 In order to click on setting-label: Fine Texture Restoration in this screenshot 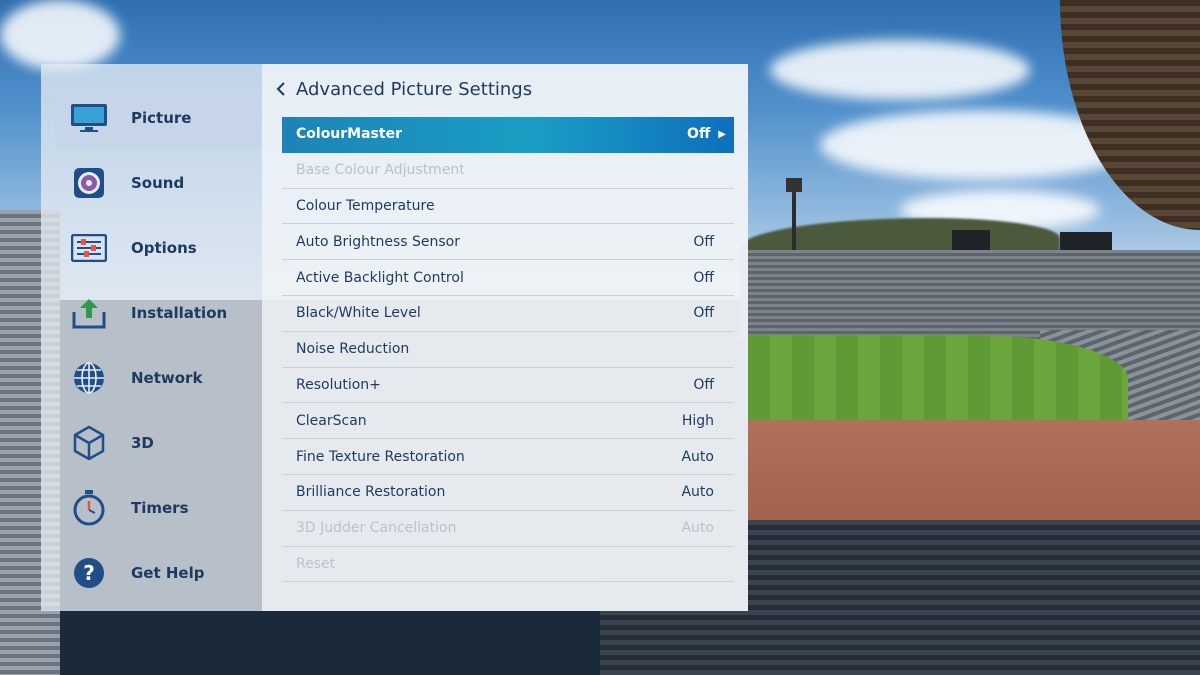, I will do `click(380, 456)`.